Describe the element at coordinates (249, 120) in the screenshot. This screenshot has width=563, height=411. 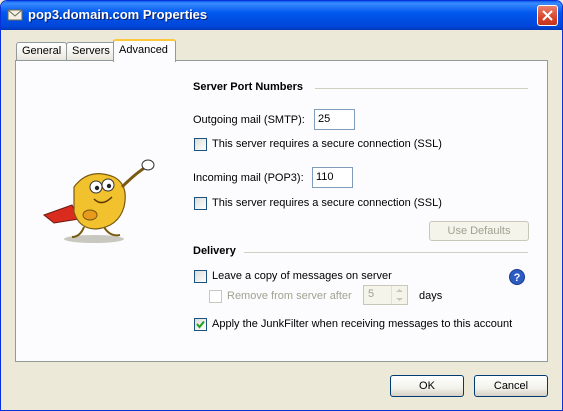
I see `outgoing-port-label: Outgoing mail (SMTP):` at that location.